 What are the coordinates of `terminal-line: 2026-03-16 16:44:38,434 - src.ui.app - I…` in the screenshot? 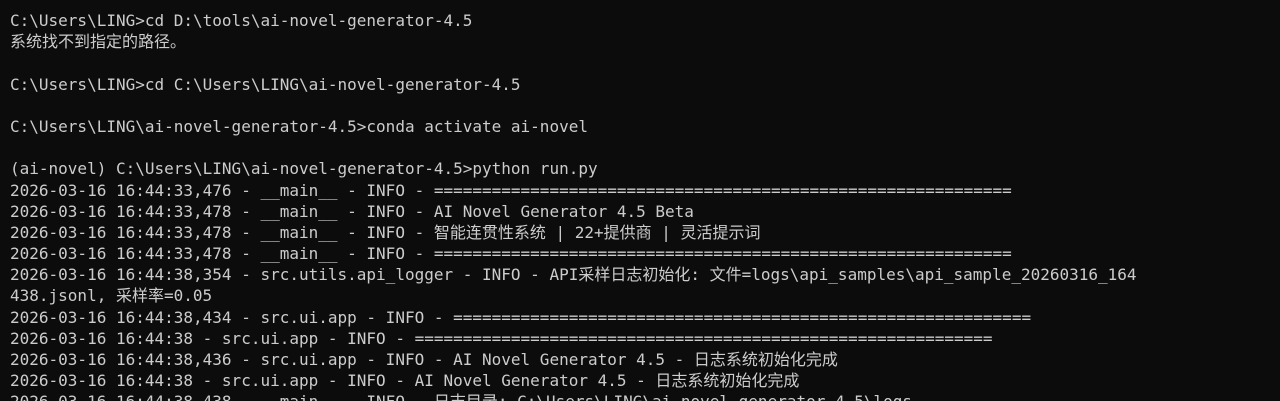 It's located at (521, 317).